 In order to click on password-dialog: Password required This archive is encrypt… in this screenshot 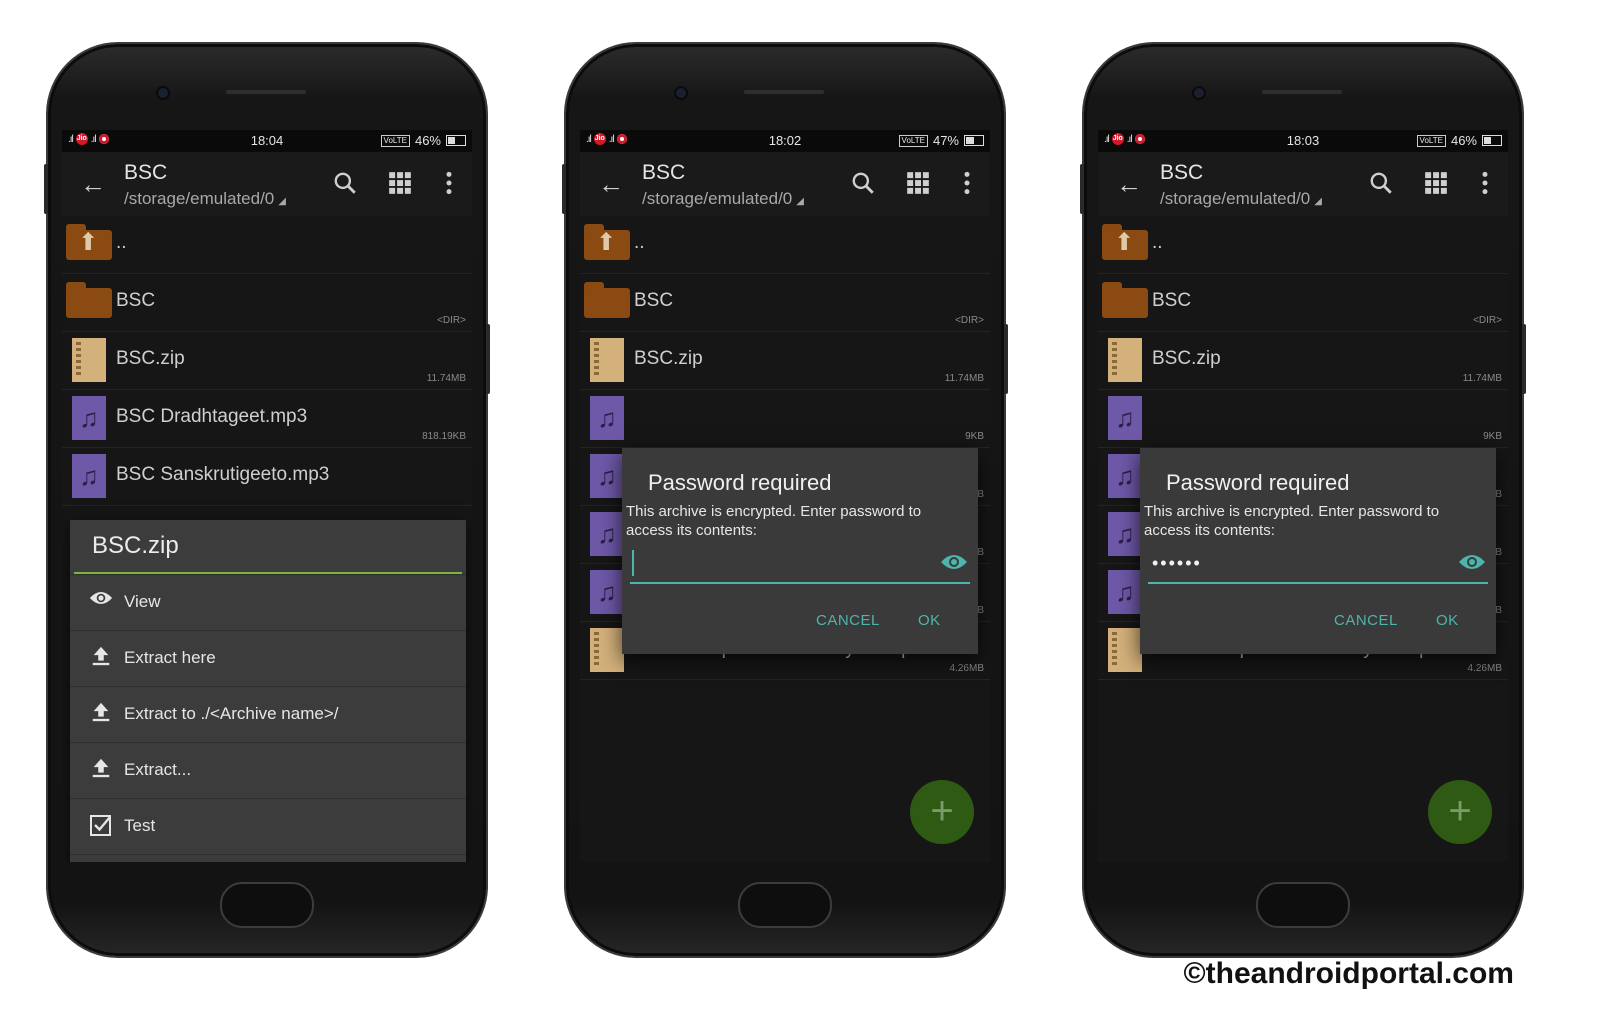, I will do `click(800, 551)`.